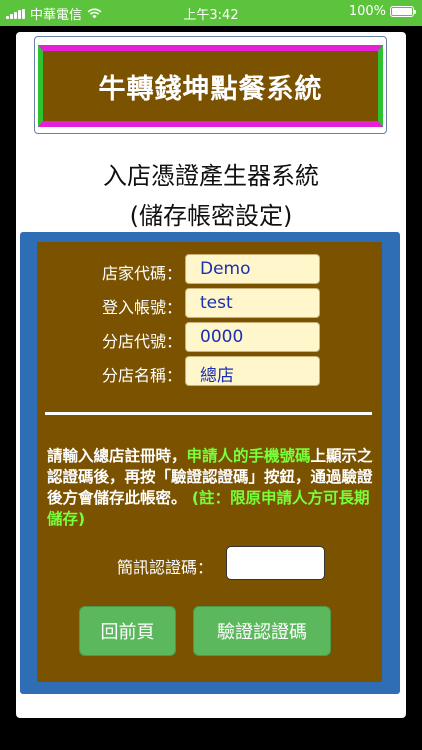  I want to click on login-account-label: 登入帳號：, so click(141, 307).